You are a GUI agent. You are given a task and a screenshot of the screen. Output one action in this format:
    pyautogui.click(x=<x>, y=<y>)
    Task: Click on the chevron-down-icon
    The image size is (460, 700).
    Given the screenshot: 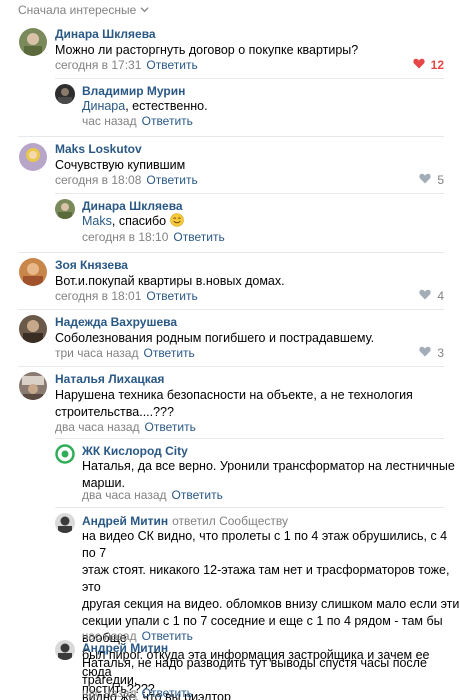 What is the action you would take?
    pyautogui.click(x=144, y=10)
    